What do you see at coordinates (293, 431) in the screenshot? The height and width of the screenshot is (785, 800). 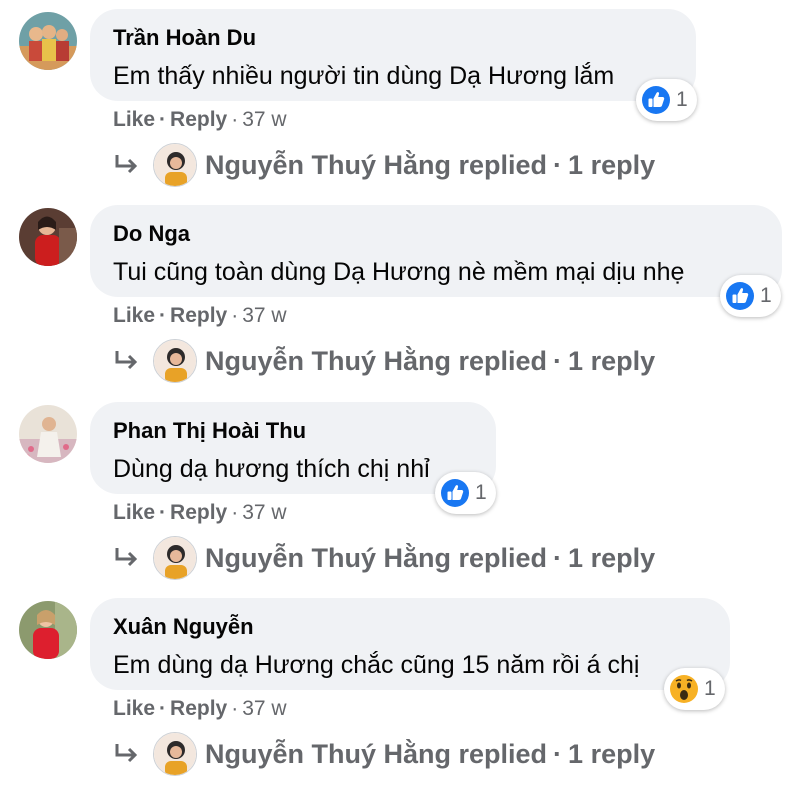 I see `comment-author: Phan Thị Hoài Thu` at bounding box center [293, 431].